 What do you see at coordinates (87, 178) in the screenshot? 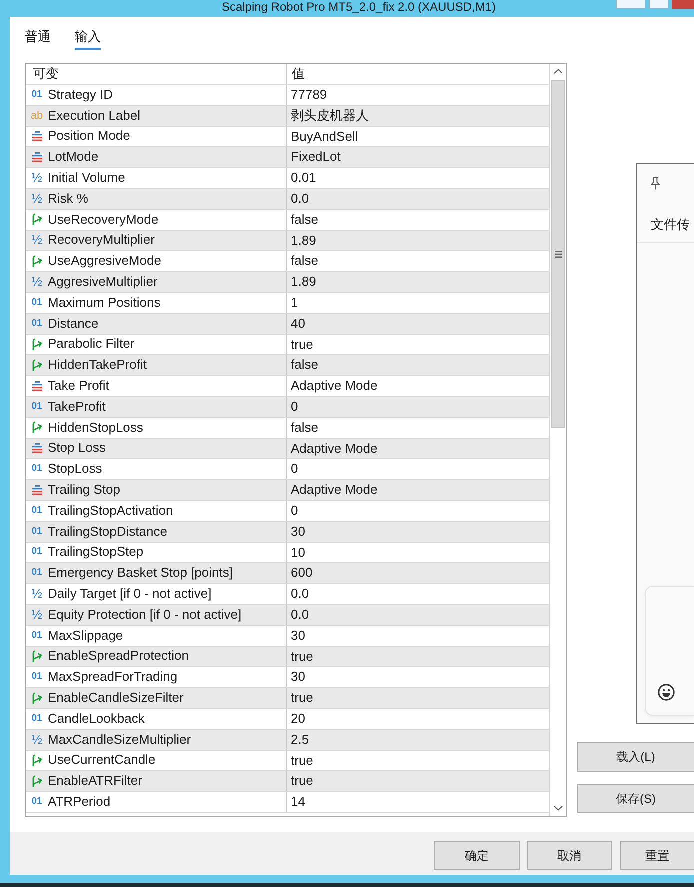
I see `parameter-name: Initial Volume` at bounding box center [87, 178].